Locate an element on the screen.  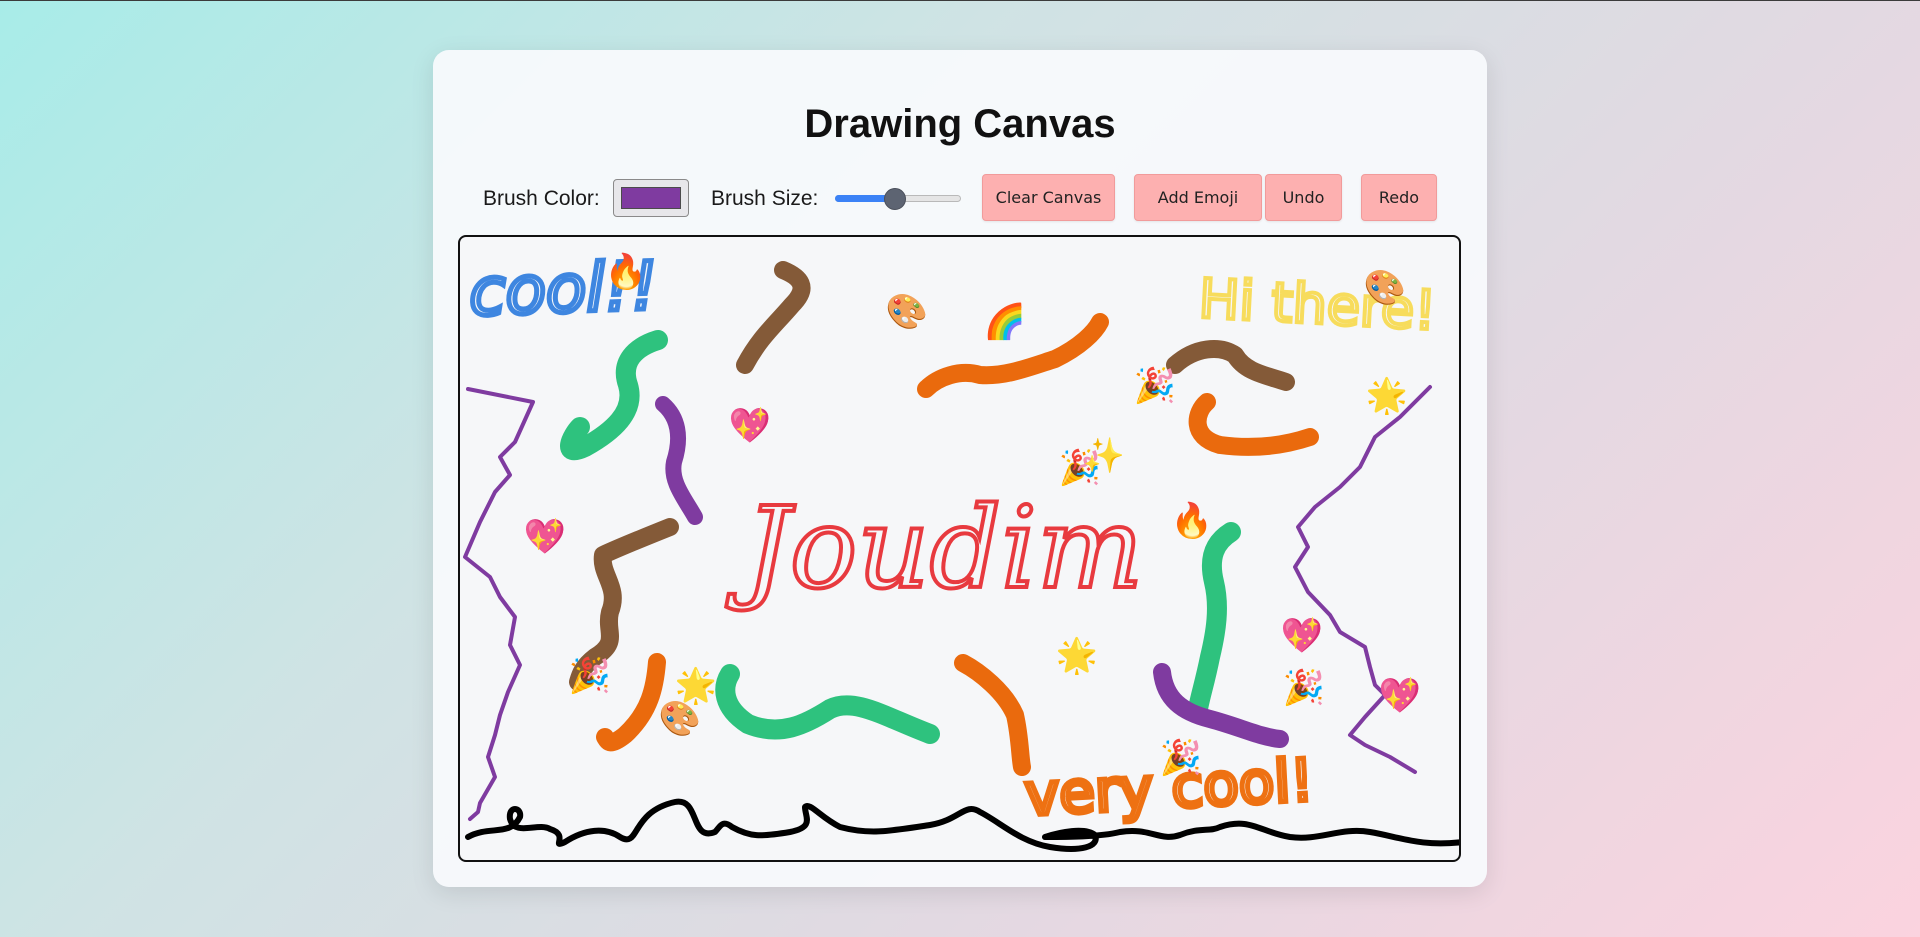
brush-color-picker is located at coordinates (651, 198).